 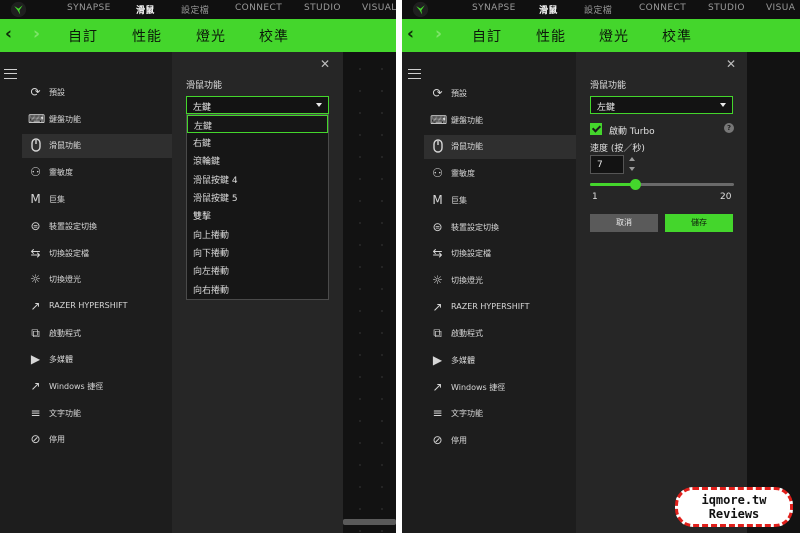 What do you see at coordinates (437, 227) in the screenshot?
I see `device-switch-icon: ⊜` at bounding box center [437, 227].